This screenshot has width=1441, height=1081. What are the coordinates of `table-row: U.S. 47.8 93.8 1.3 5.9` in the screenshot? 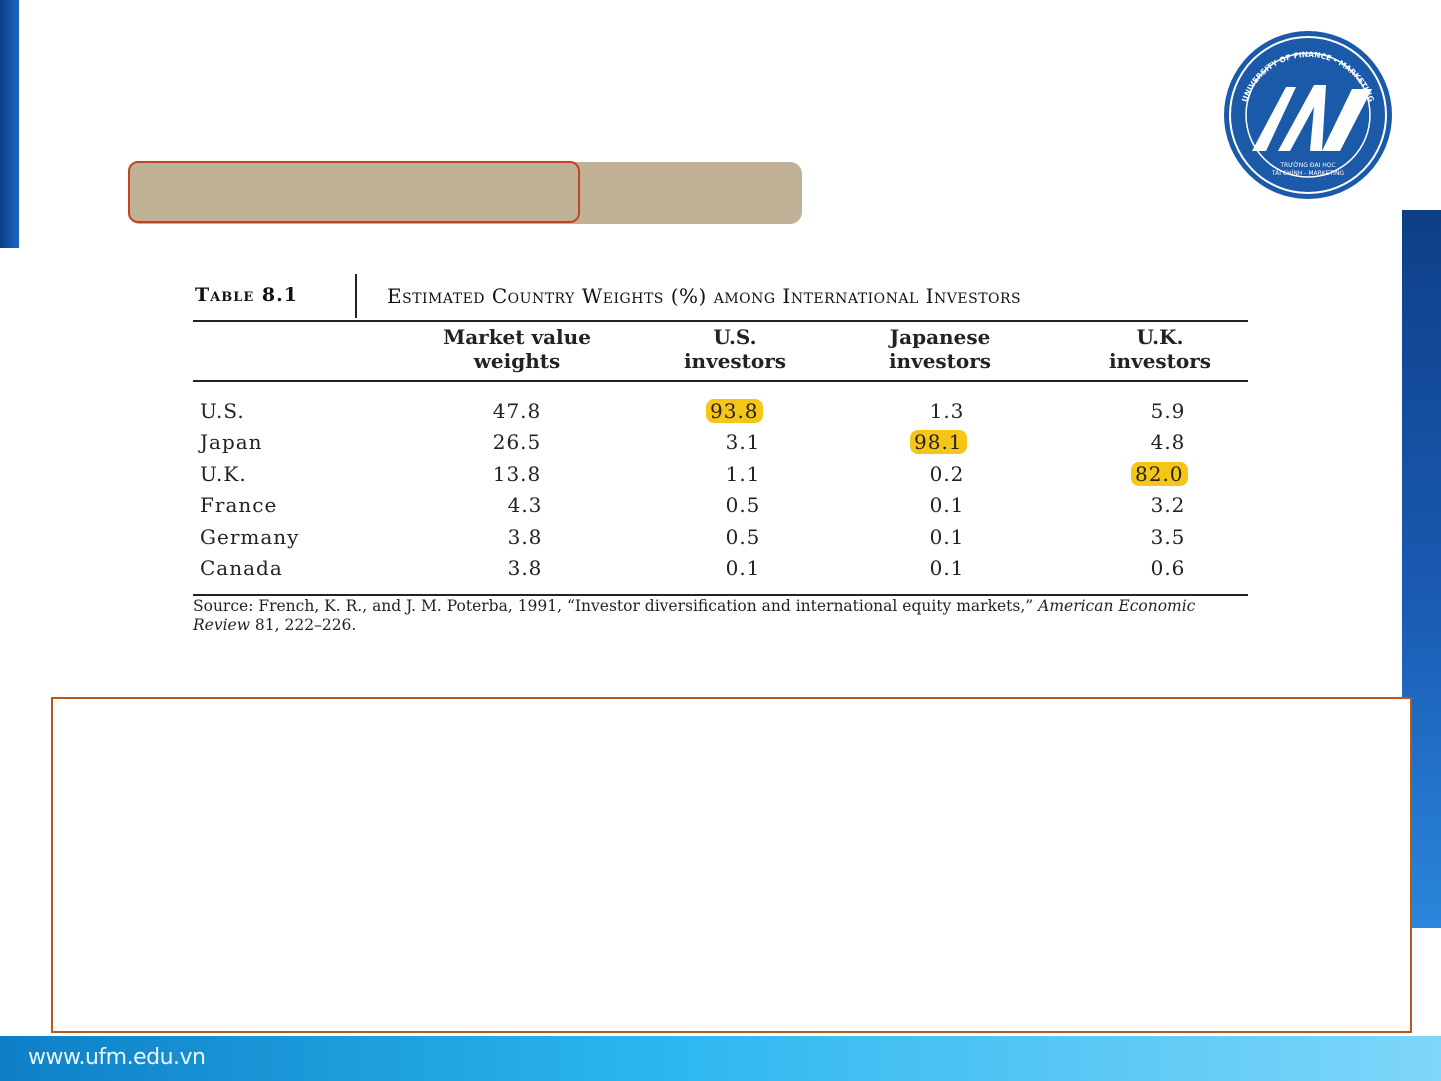 It's located at (720, 413).